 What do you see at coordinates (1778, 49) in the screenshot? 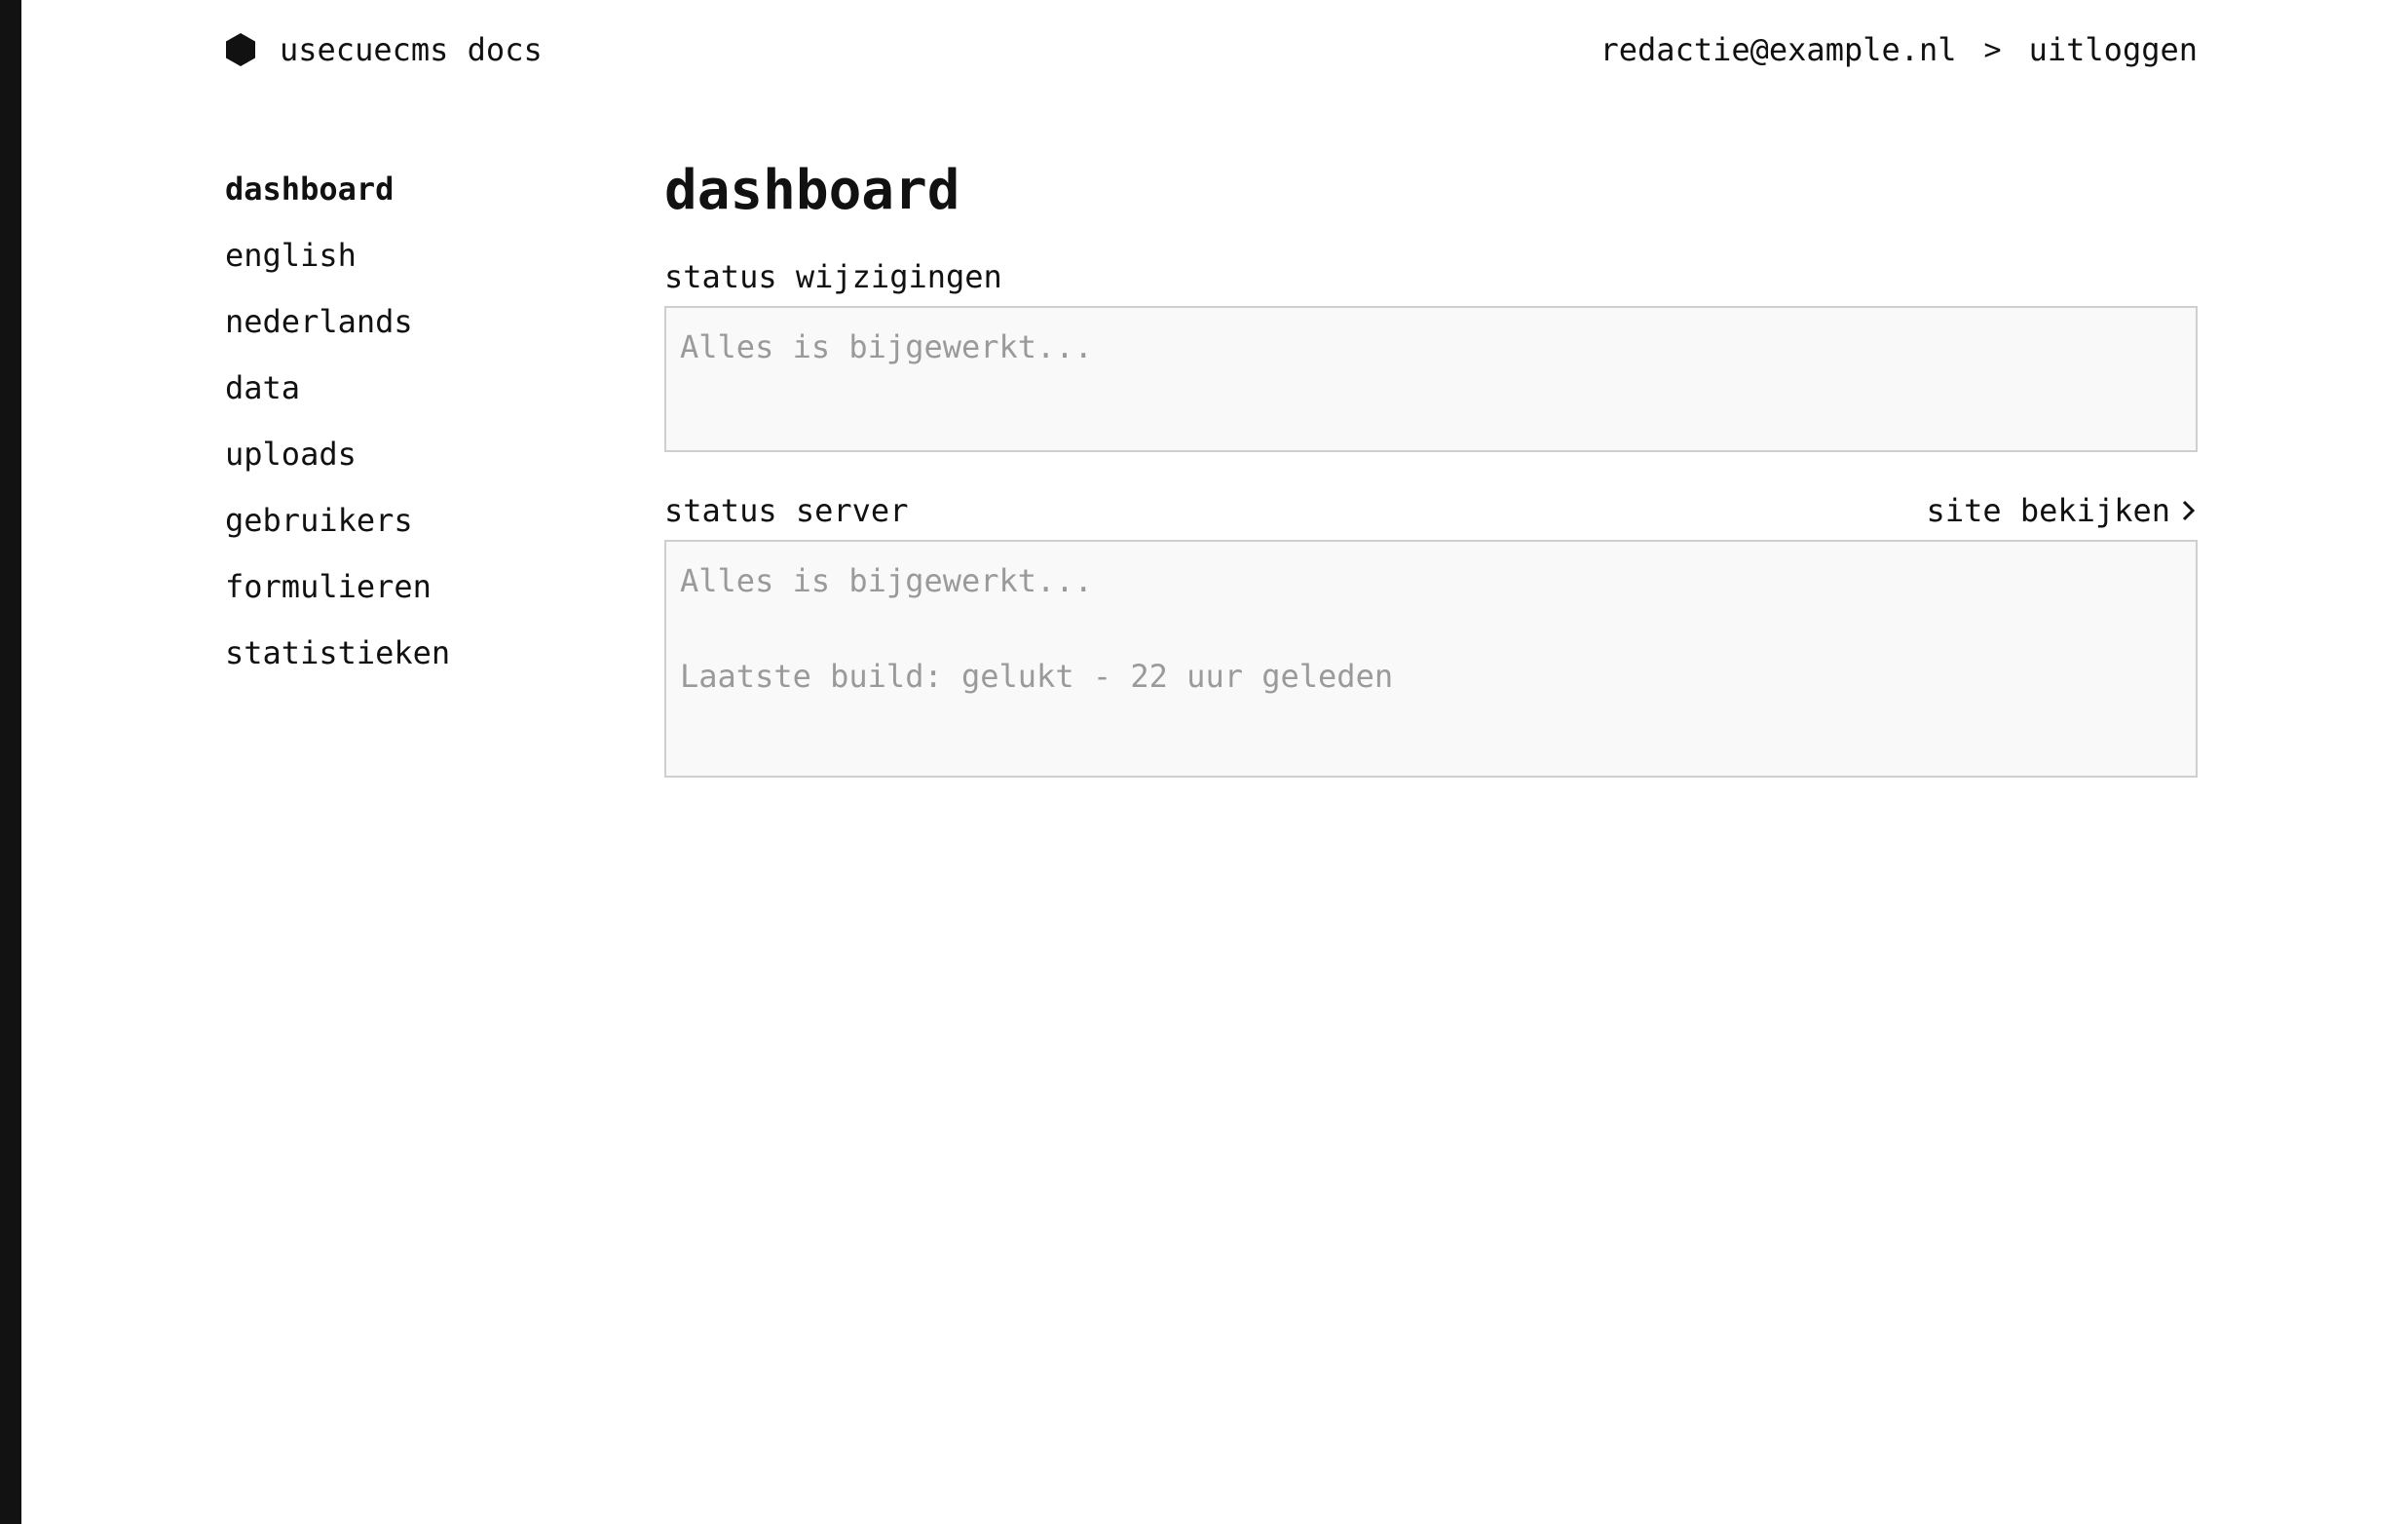
I see `user-email: redactie@example.nl` at bounding box center [1778, 49].